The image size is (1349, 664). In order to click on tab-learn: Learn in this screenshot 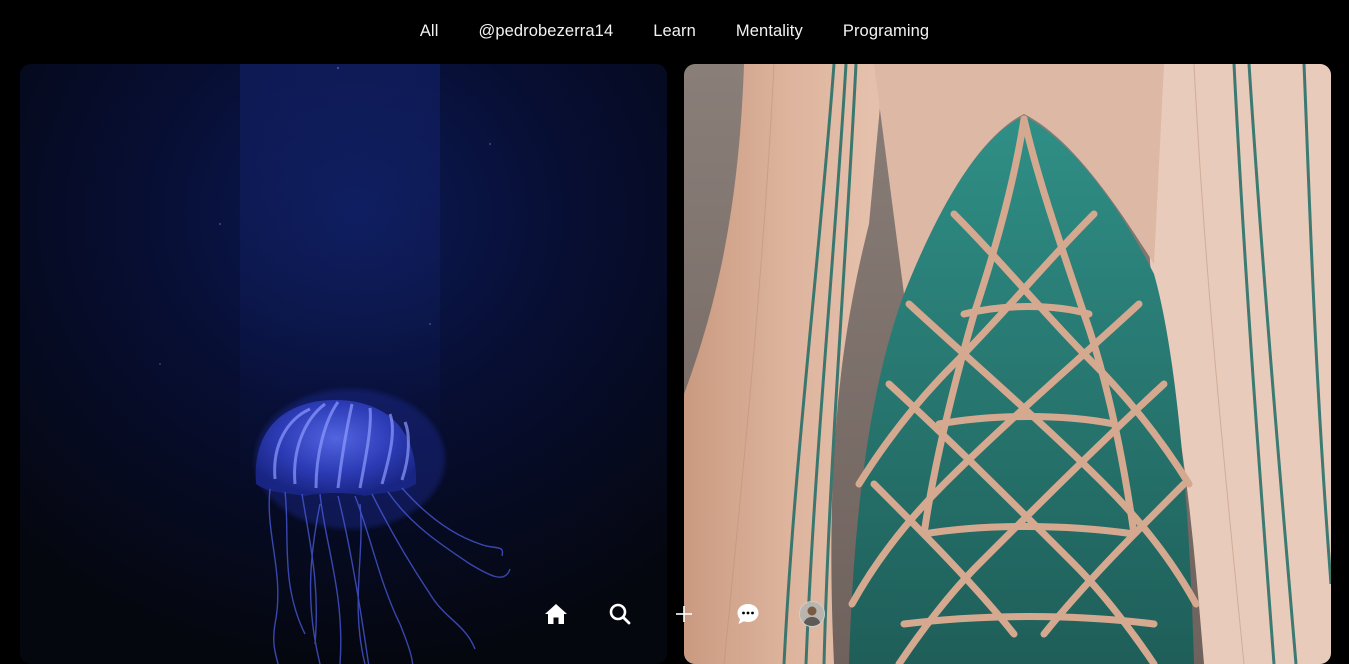, I will do `click(674, 31)`.